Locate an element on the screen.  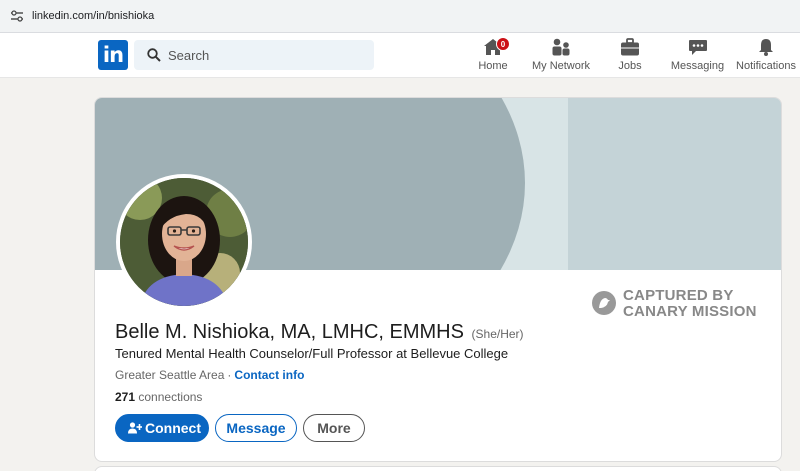
message-button: Message is located at coordinates (256, 428).